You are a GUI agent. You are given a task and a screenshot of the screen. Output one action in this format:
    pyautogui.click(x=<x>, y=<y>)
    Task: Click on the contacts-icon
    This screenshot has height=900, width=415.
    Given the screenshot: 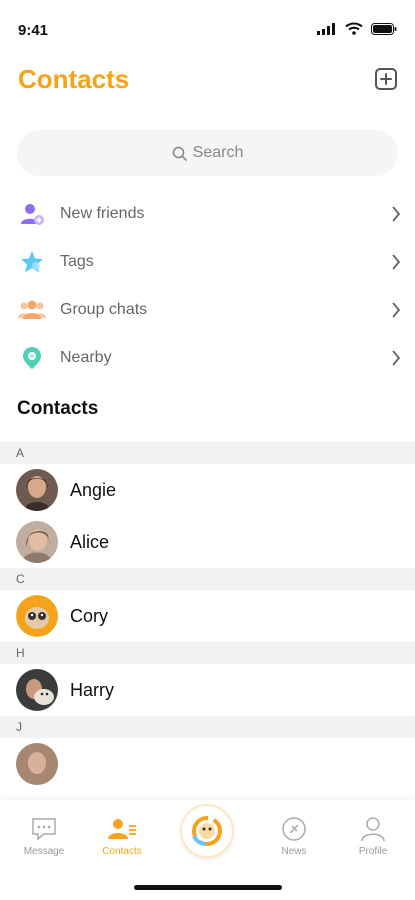 What is the action you would take?
    pyautogui.click(x=122, y=829)
    